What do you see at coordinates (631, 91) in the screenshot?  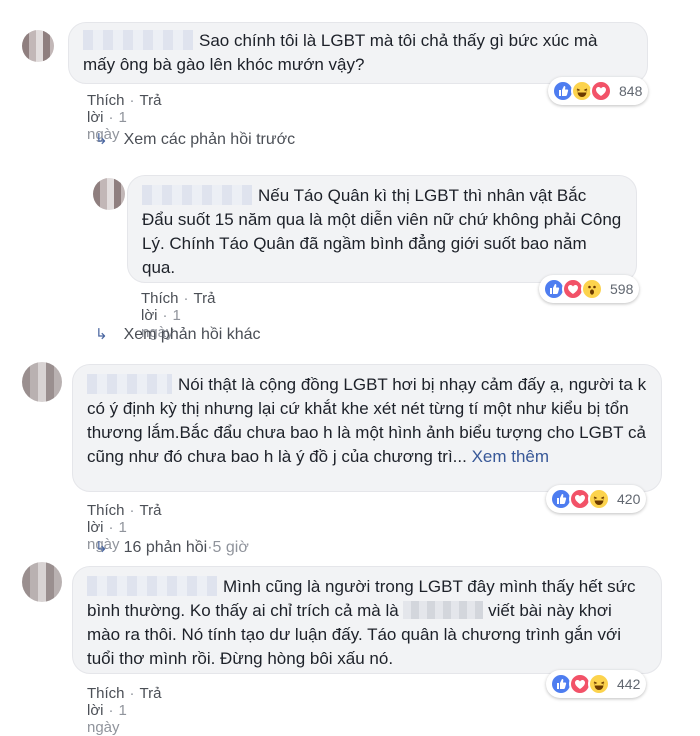 I see `reaction-count: 848` at bounding box center [631, 91].